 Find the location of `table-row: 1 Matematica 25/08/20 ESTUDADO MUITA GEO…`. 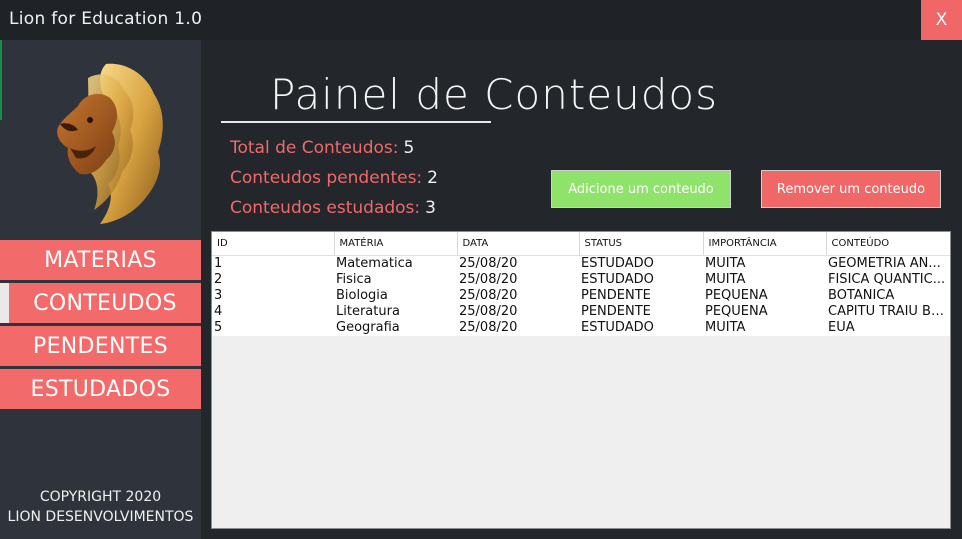

table-row: 1 Matematica 25/08/20 ESTUDADO MUITA GEO… is located at coordinates (581, 263).